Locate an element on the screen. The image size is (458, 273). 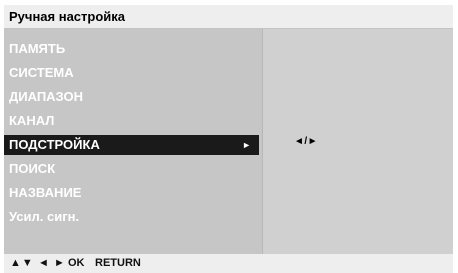
menu-item-search: ПОИСК is located at coordinates (131, 169).